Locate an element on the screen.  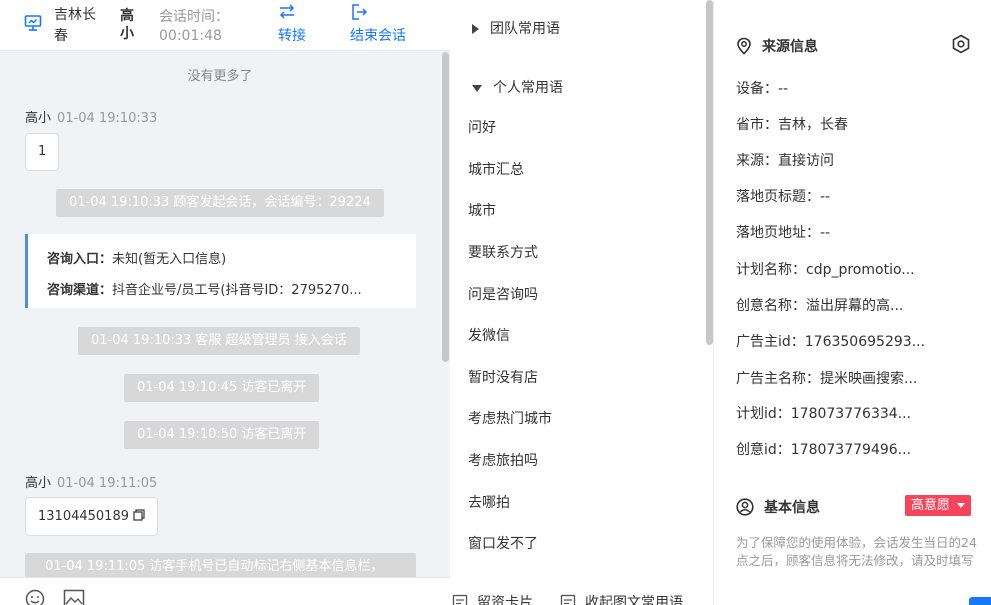
message-text: 1 is located at coordinates (42, 151).